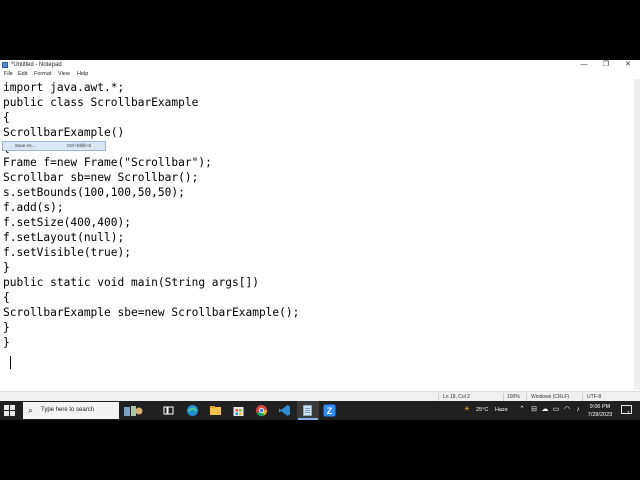 The image size is (640, 480). I want to click on code-line: f.setLayout(null);, so click(64, 237).